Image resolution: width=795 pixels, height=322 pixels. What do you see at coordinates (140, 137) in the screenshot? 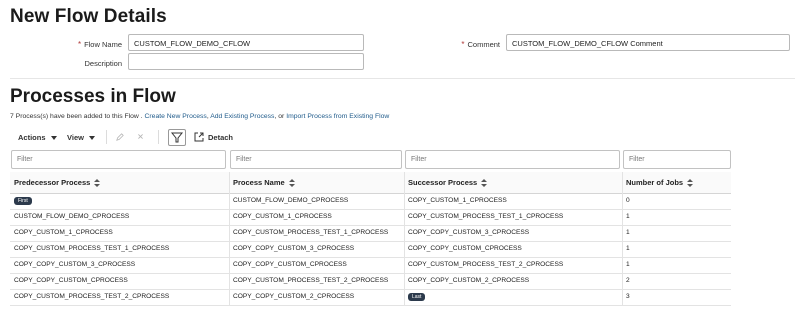
I see `close-icon` at bounding box center [140, 137].